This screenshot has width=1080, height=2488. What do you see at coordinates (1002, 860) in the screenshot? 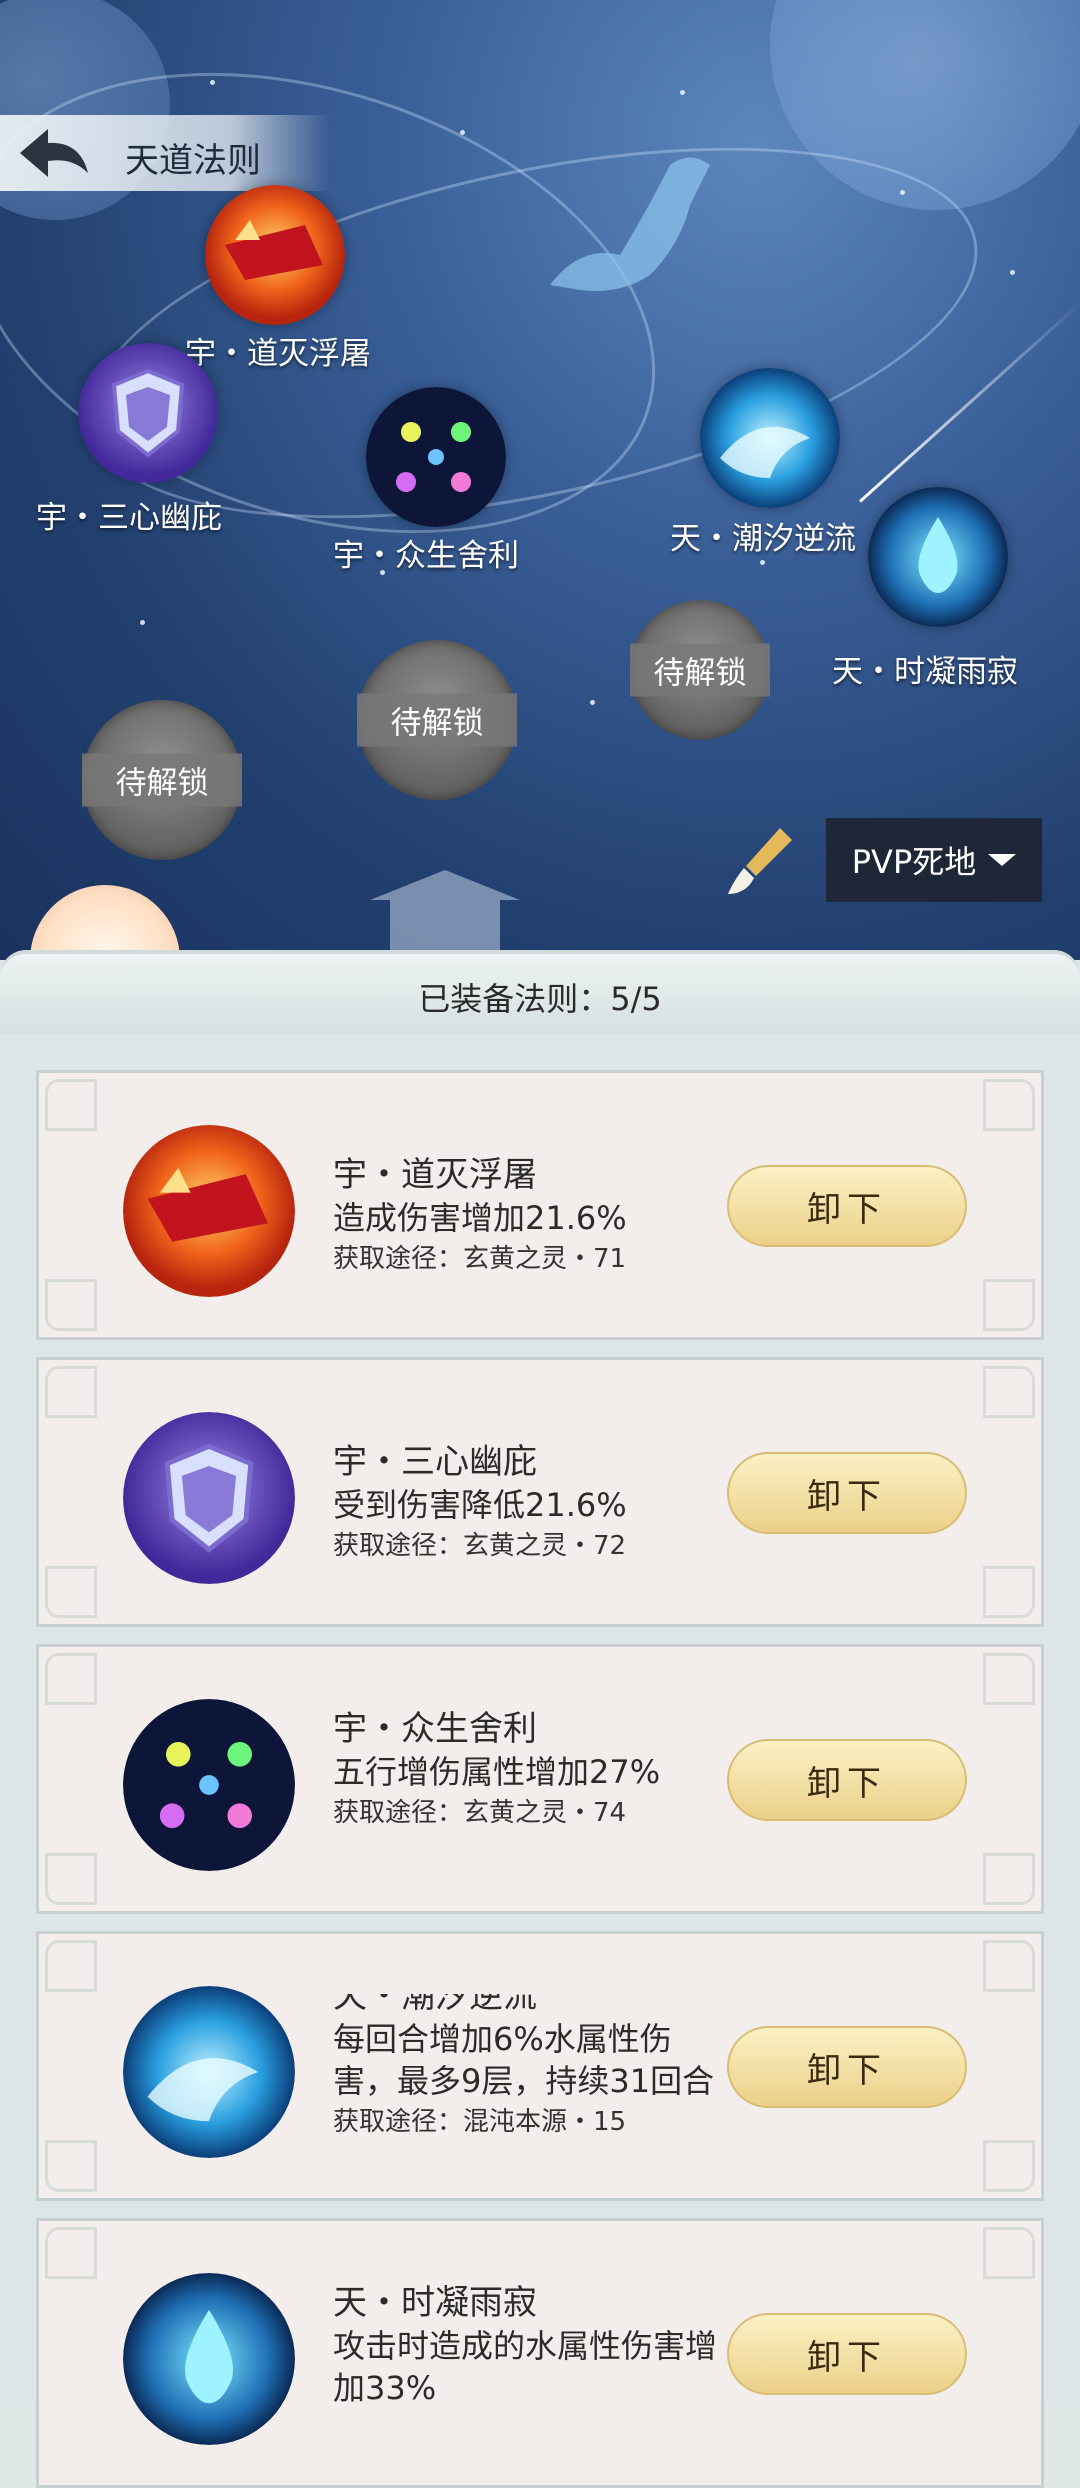
I see `chevron-down-icon` at bounding box center [1002, 860].